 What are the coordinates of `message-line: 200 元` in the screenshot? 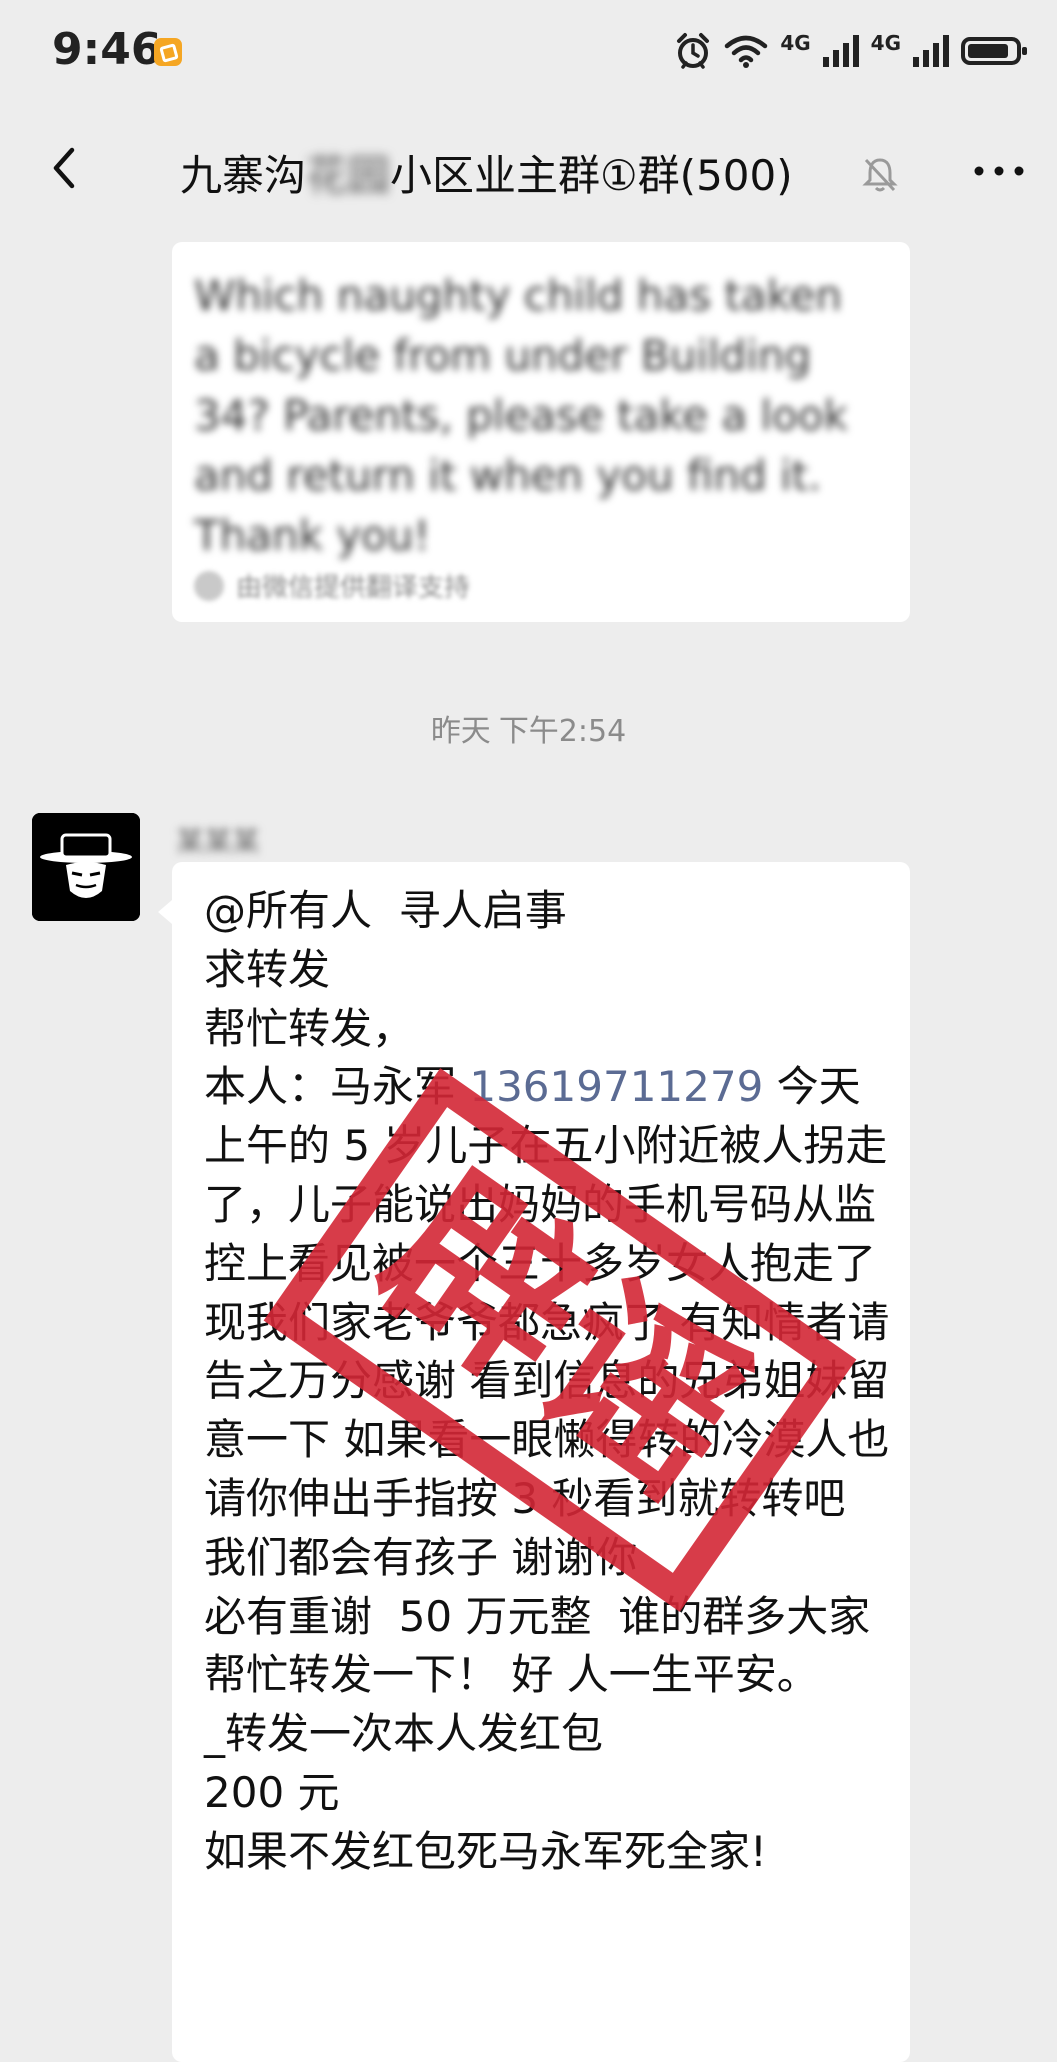 It's located at (272, 1792).